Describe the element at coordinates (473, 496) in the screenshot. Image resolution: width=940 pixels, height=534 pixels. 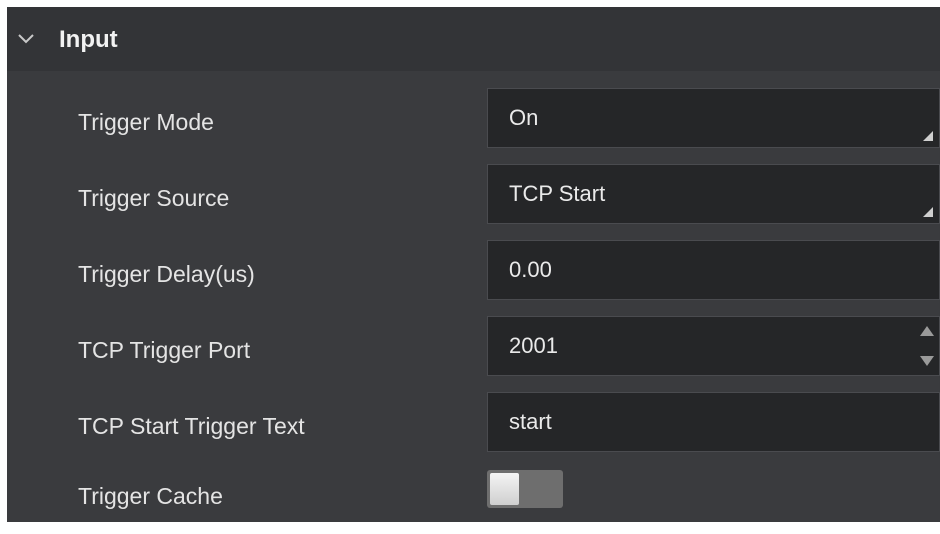
I see `row-trigger-cache: Trigger Cache` at that location.